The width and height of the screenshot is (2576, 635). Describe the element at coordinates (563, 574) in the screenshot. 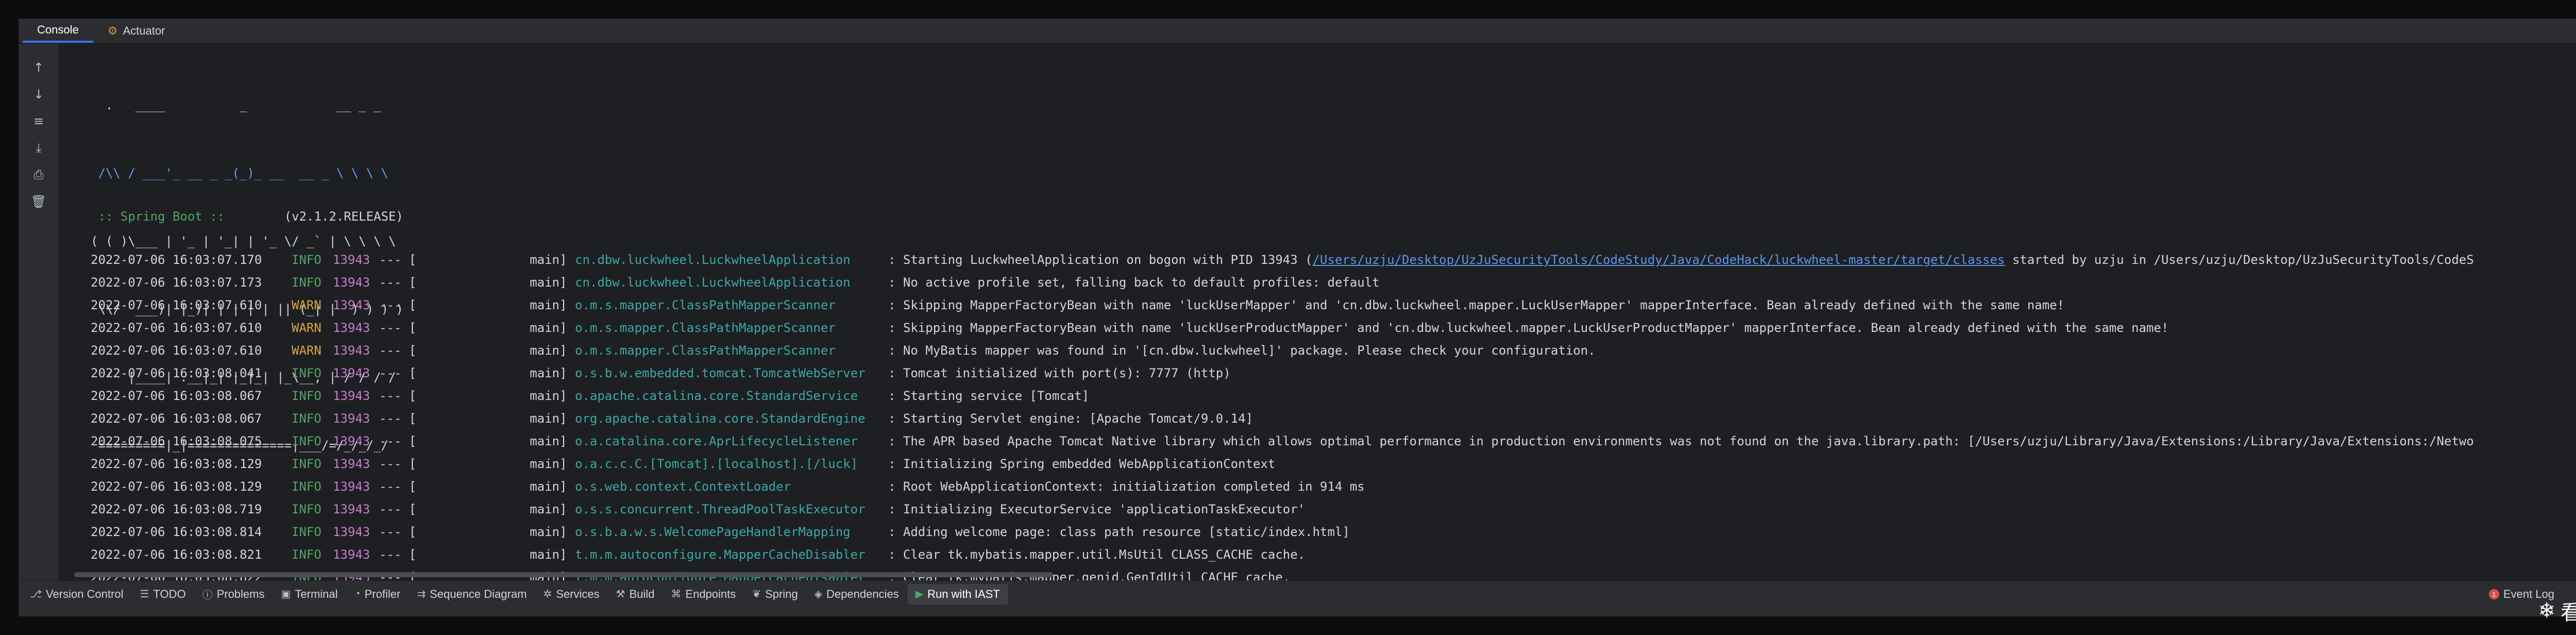

I see `horizontal-scrollbar` at that location.